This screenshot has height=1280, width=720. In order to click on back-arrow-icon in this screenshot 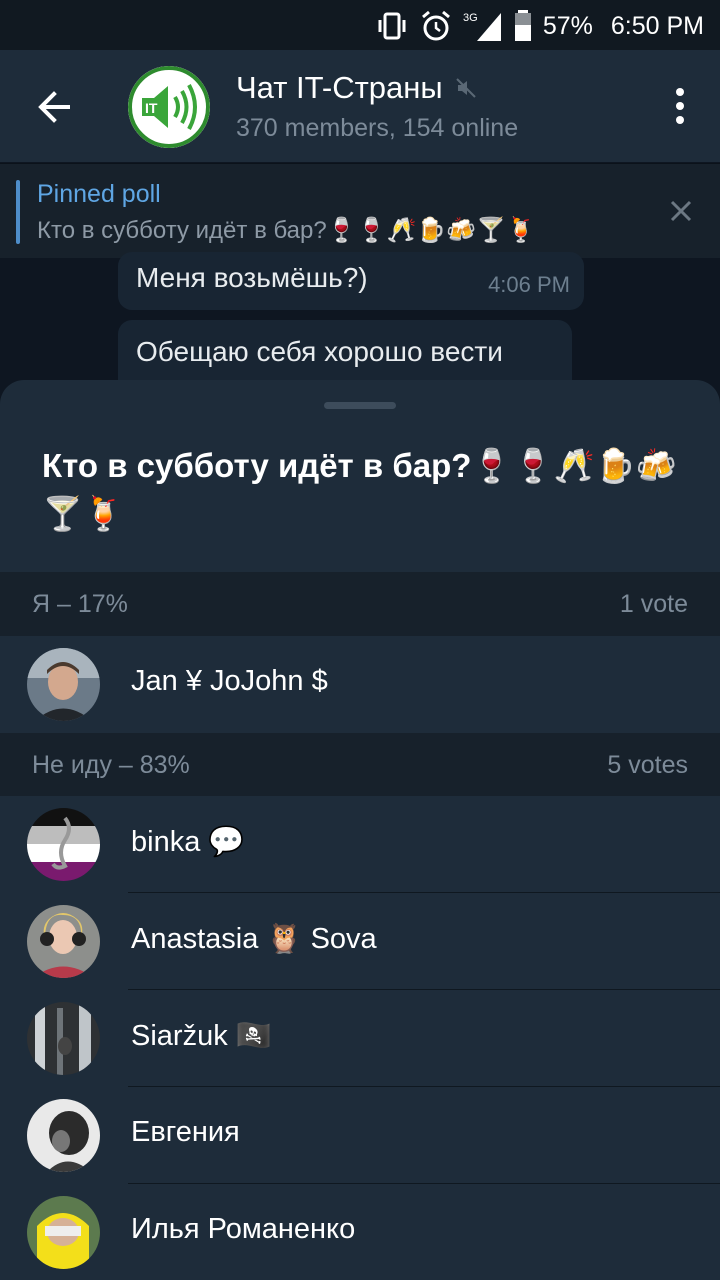, I will do `click(55, 107)`.